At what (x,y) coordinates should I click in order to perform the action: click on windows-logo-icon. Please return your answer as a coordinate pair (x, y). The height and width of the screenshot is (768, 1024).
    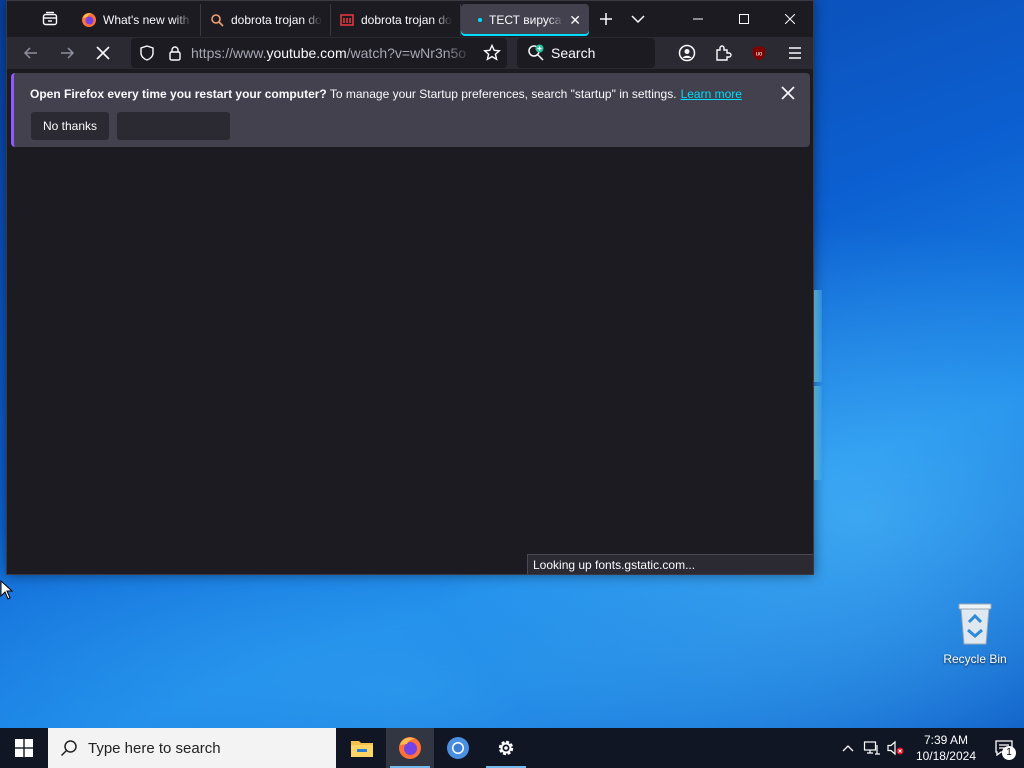
    Looking at the image, I should click on (24, 748).